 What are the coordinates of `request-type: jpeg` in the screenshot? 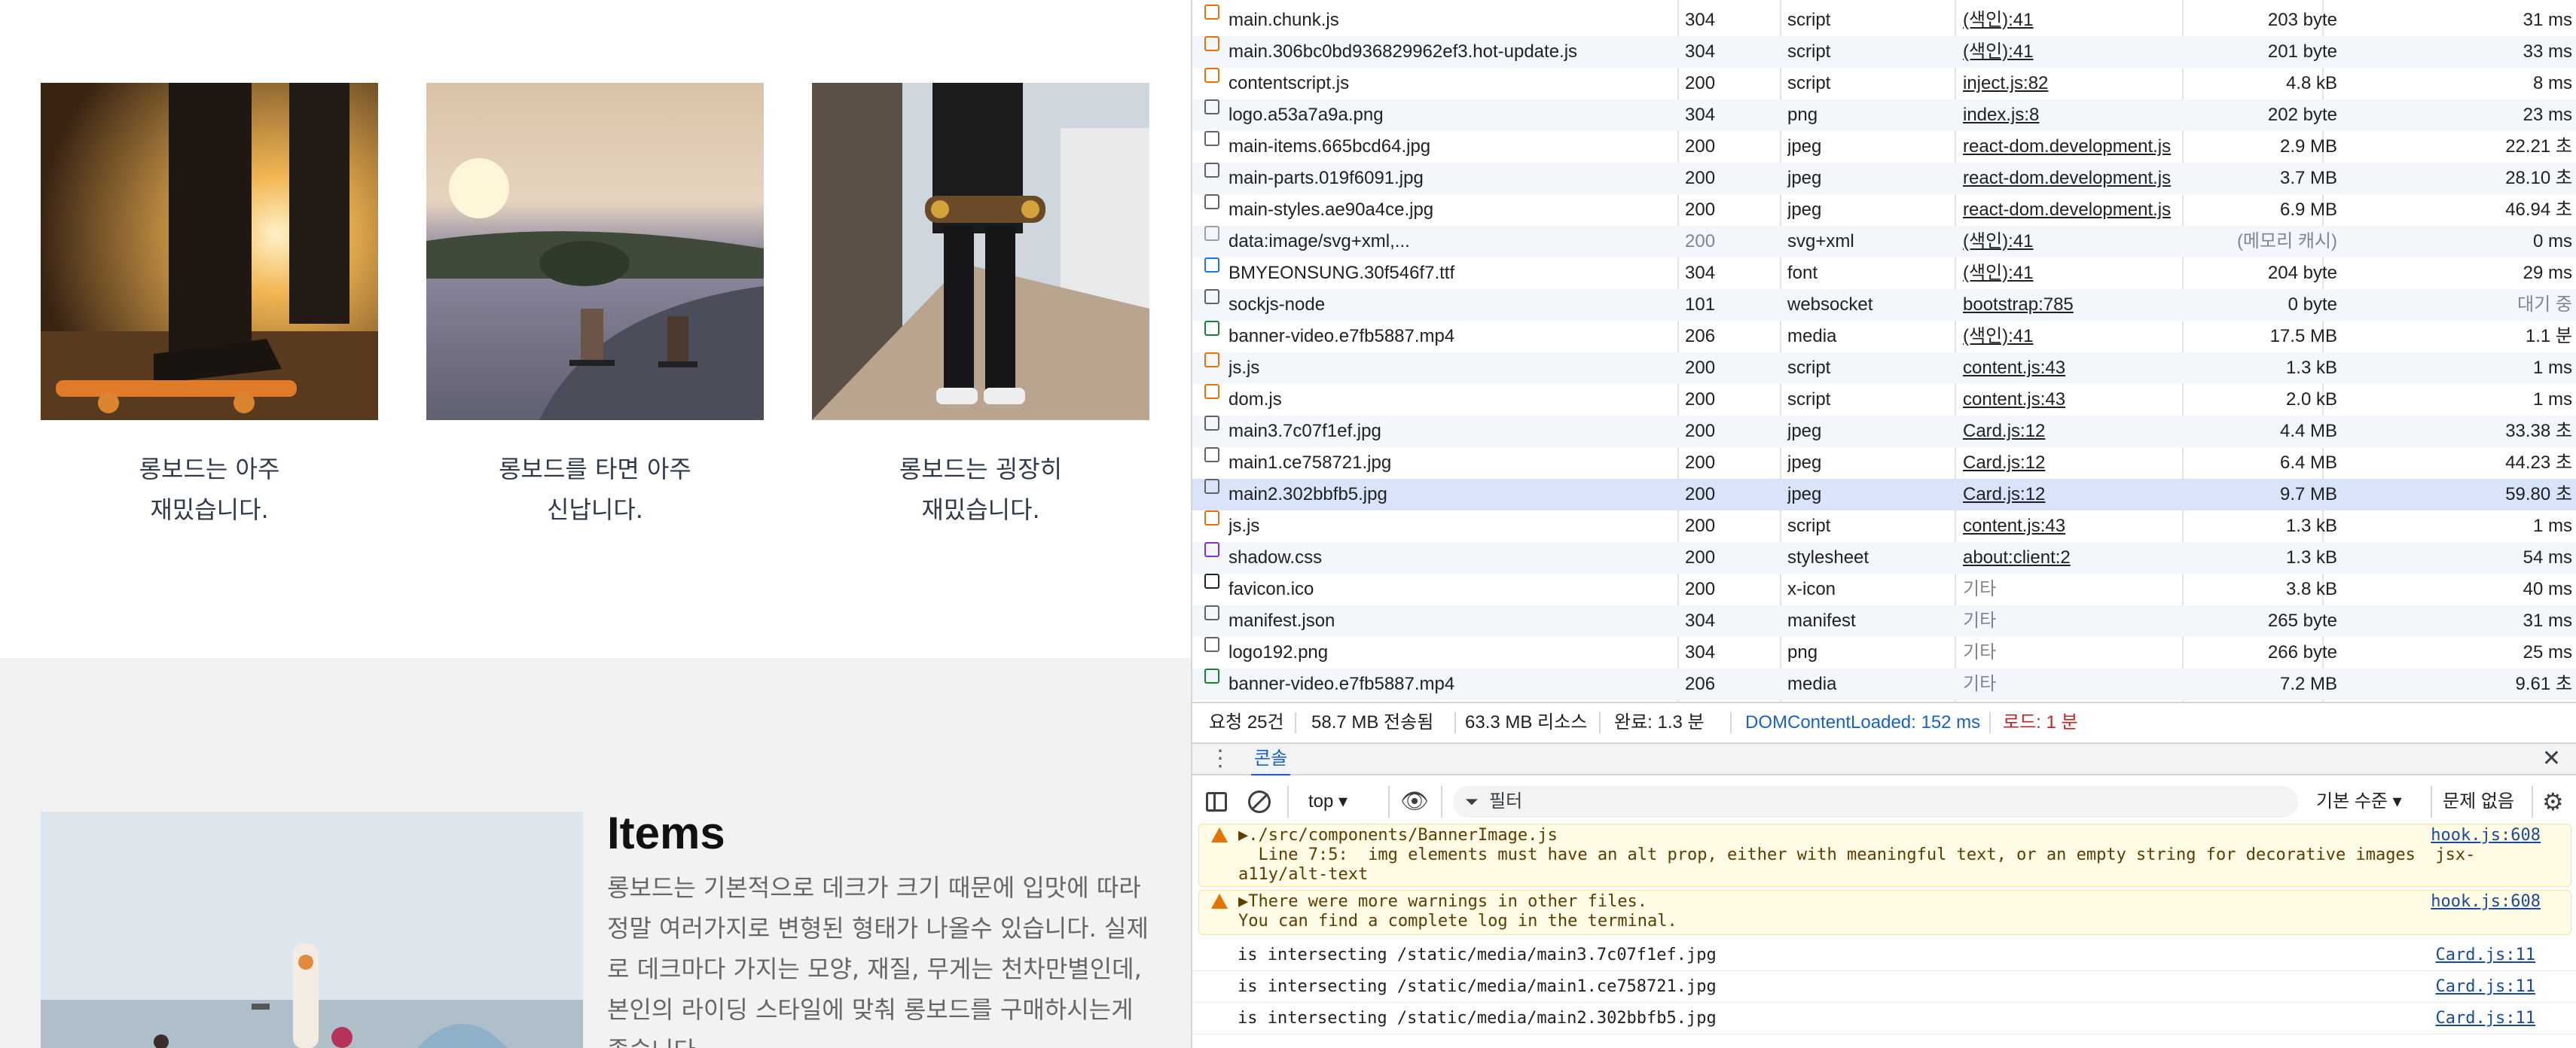 It's located at (1805, 178).